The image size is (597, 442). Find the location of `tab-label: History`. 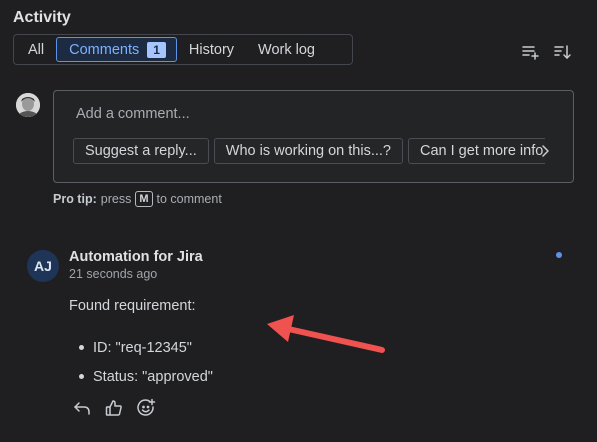

tab-label: History is located at coordinates (211, 49).